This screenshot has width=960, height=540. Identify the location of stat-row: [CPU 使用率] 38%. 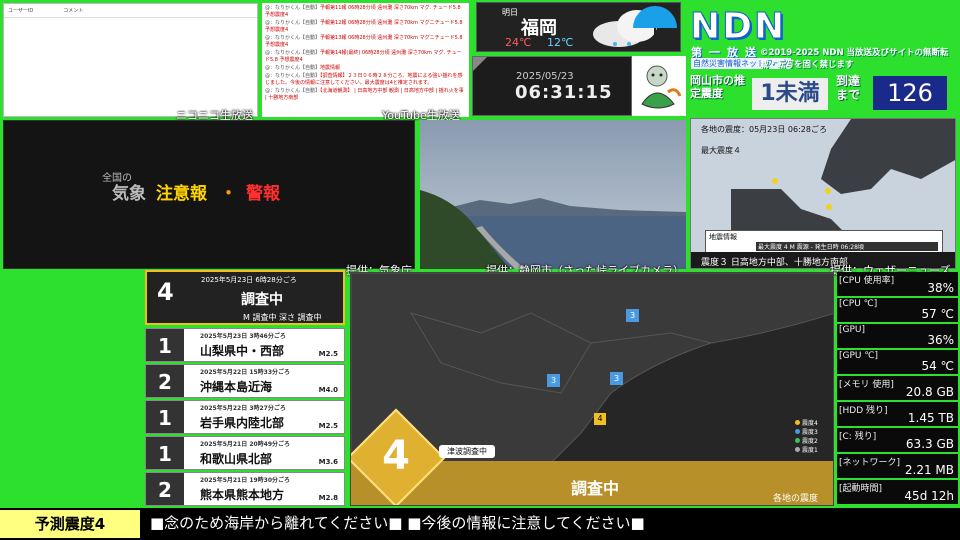
(897, 284).